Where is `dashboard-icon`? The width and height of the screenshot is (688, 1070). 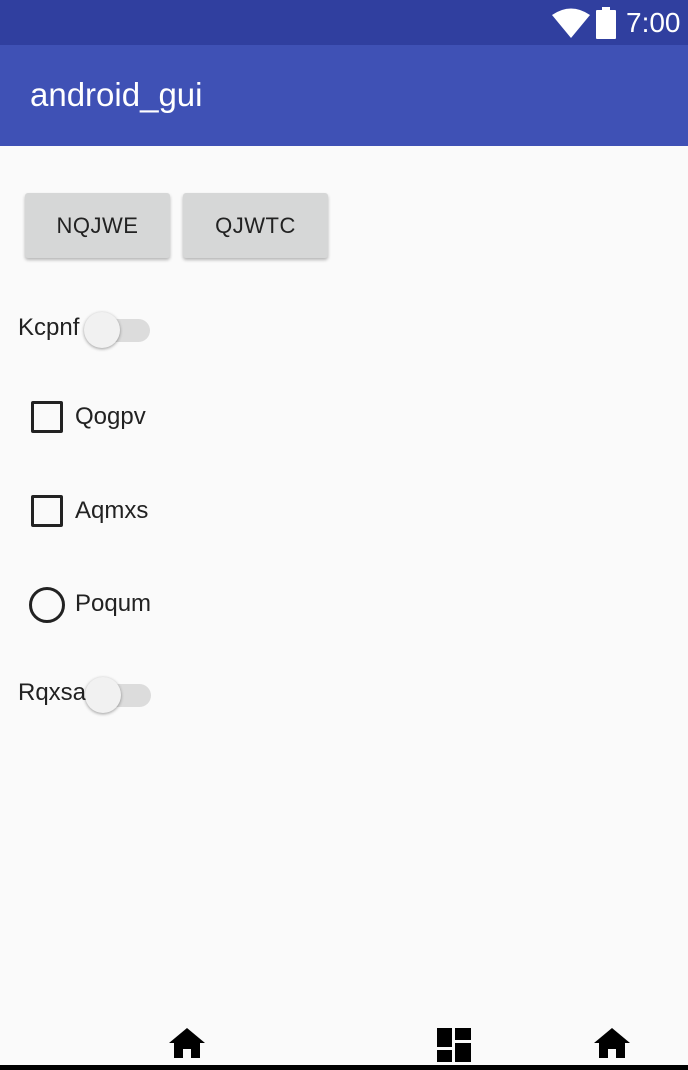 dashboard-icon is located at coordinates (454, 1045).